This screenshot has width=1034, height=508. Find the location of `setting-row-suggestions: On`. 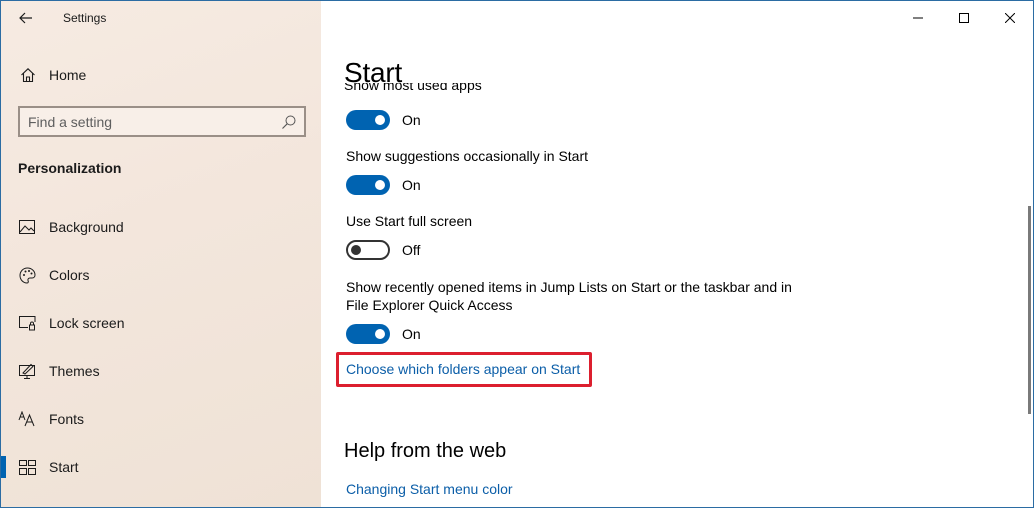

setting-row-suggestions: On is located at coordinates (383, 185).